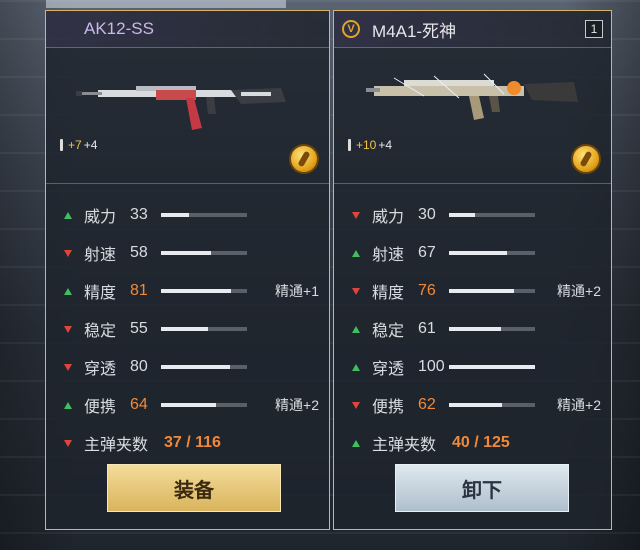  Describe the element at coordinates (427, 252) in the screenshot. I see `stat-value: 67` at that location.